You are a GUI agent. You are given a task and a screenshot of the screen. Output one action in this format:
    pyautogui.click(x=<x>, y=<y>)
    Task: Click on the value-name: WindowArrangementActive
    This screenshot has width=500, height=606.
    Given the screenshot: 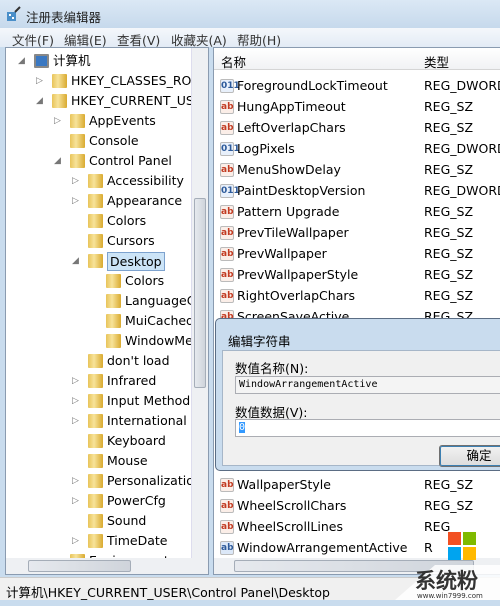 What is the action you would take?
    pyautogui.click(x=322, y=547)
    